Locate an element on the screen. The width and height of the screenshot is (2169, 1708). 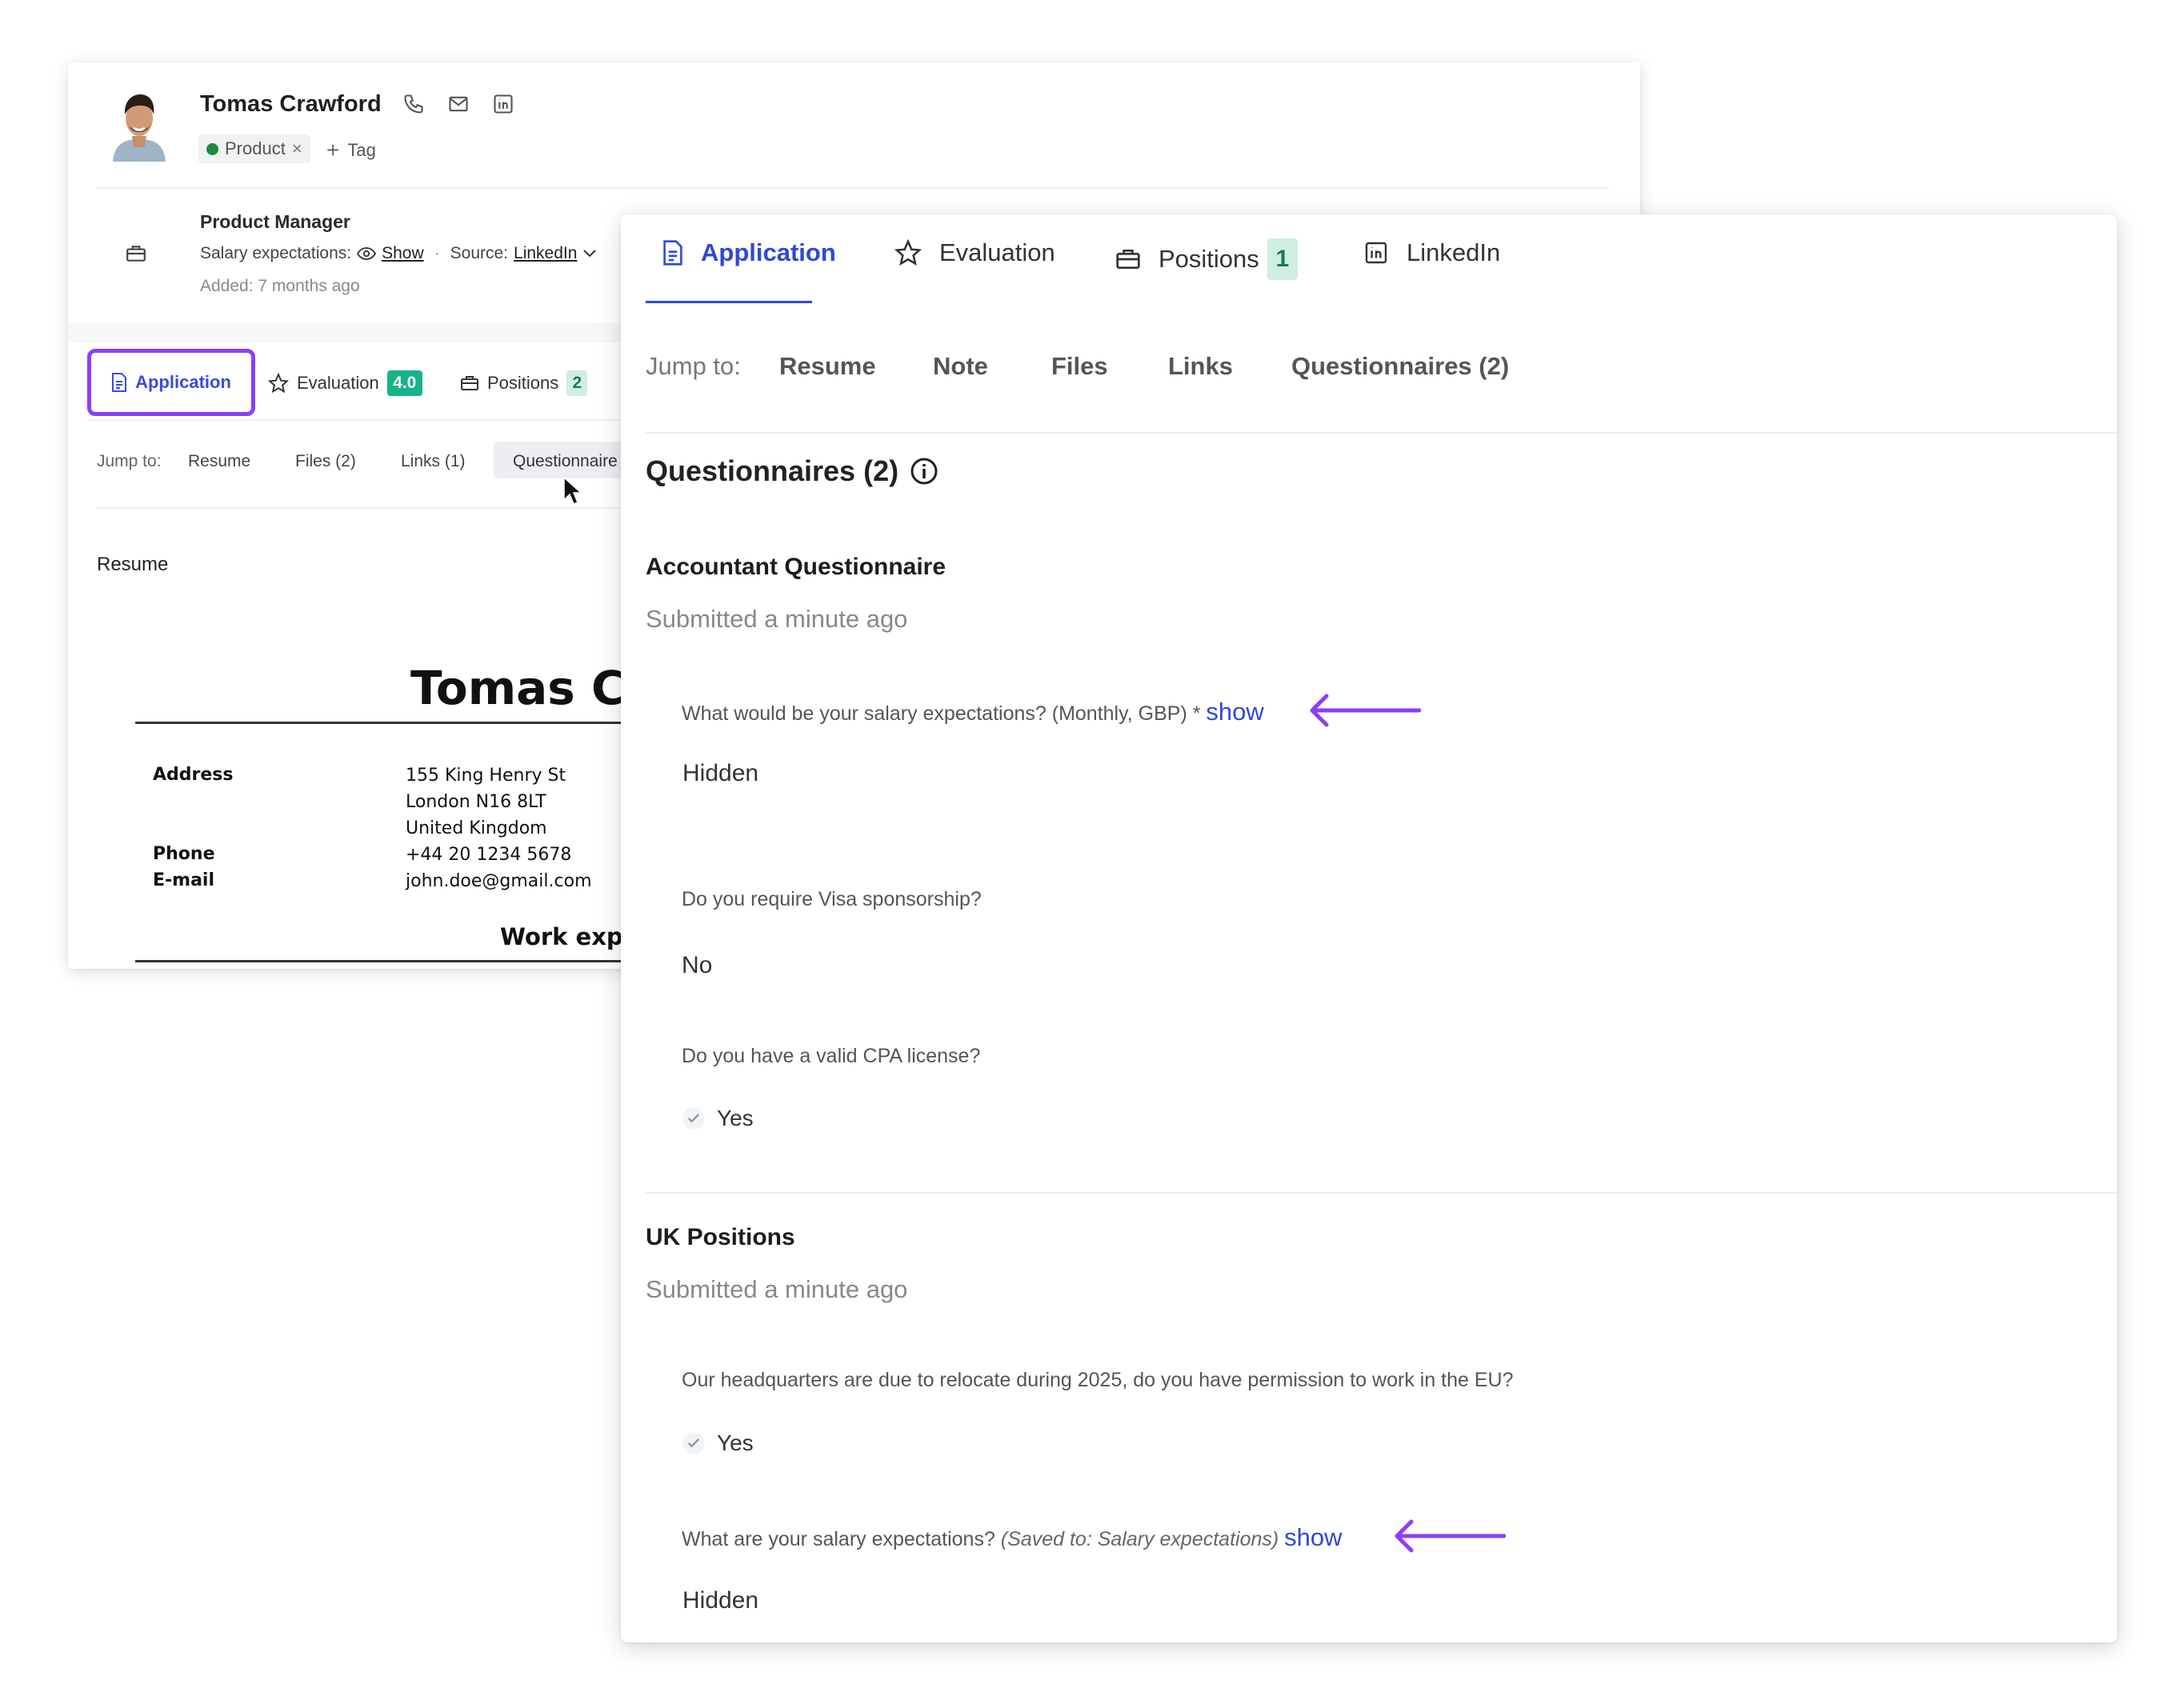
jump-files-link: Files (2) is located at coordinates (325, 461).